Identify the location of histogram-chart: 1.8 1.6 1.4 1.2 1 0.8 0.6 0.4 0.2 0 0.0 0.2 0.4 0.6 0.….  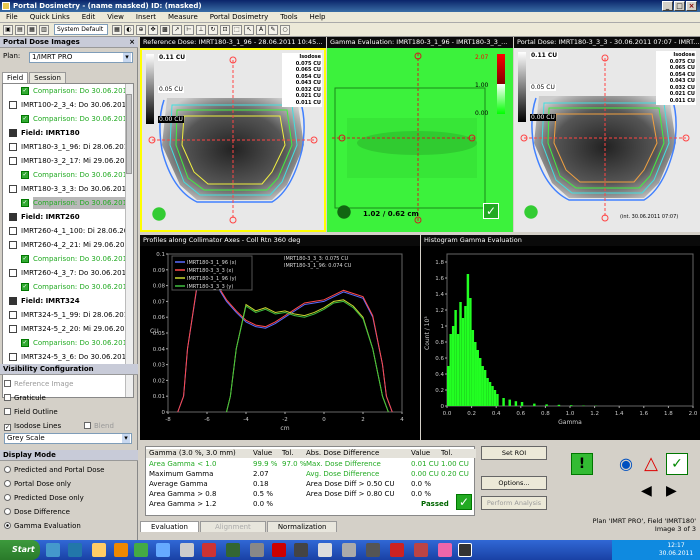
(560, 343).